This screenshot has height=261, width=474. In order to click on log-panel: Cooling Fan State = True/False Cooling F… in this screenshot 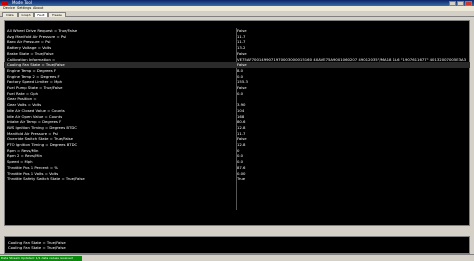, I will do `click(237, 245)`.